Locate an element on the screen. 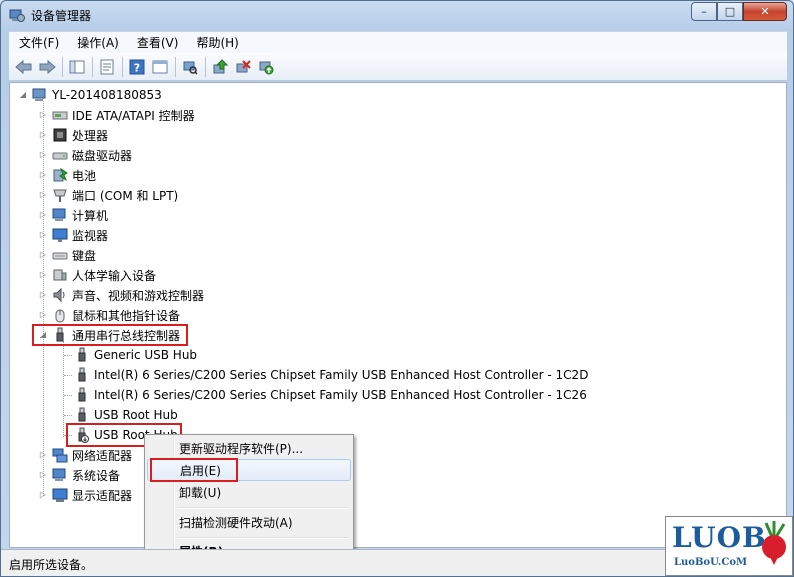 The height and width of the screenshot is (577, 794). tree-category-ide: ▷ IDE ATA/ATAPI 控制器 is located at coordinates (116, 115).